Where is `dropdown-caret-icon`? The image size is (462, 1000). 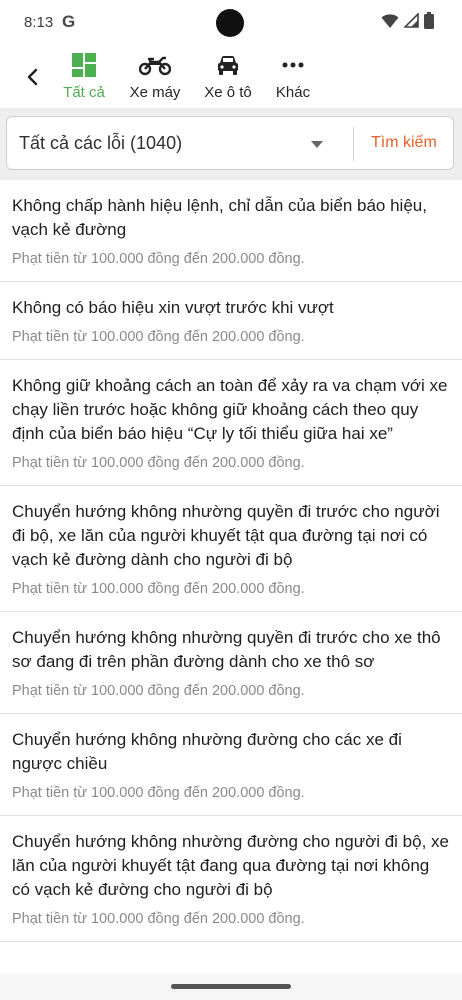
dropdown-caret-icon is located at coordinates (317, 144).